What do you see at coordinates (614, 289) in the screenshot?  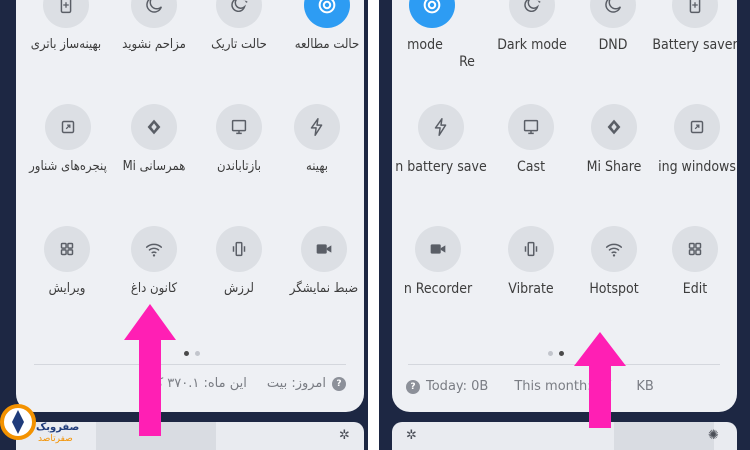 I see `tile-label: Hotspot` at bounding box center [614, 289].